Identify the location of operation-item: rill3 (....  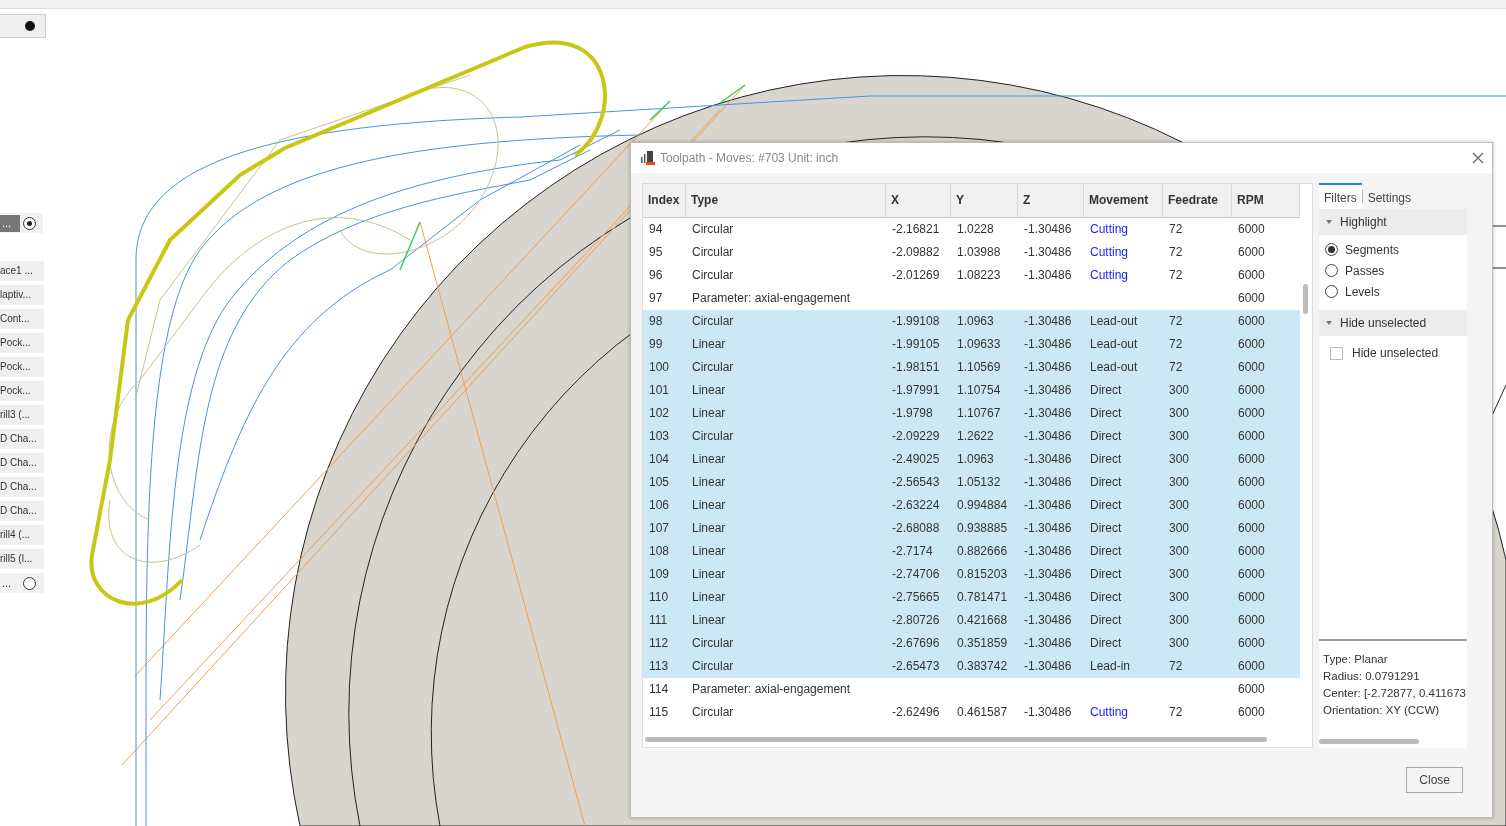
(22, 415).